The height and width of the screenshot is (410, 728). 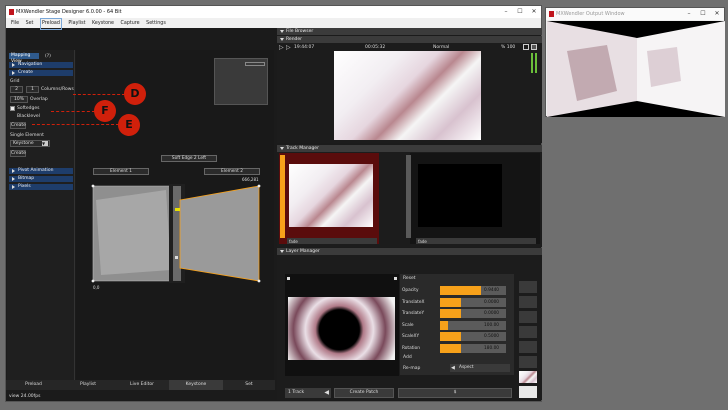 What do you see at coordinates (24, 58) in the screenshot?
I see `mapping-view-header: Mapping View` at bounding box center [24, 58].